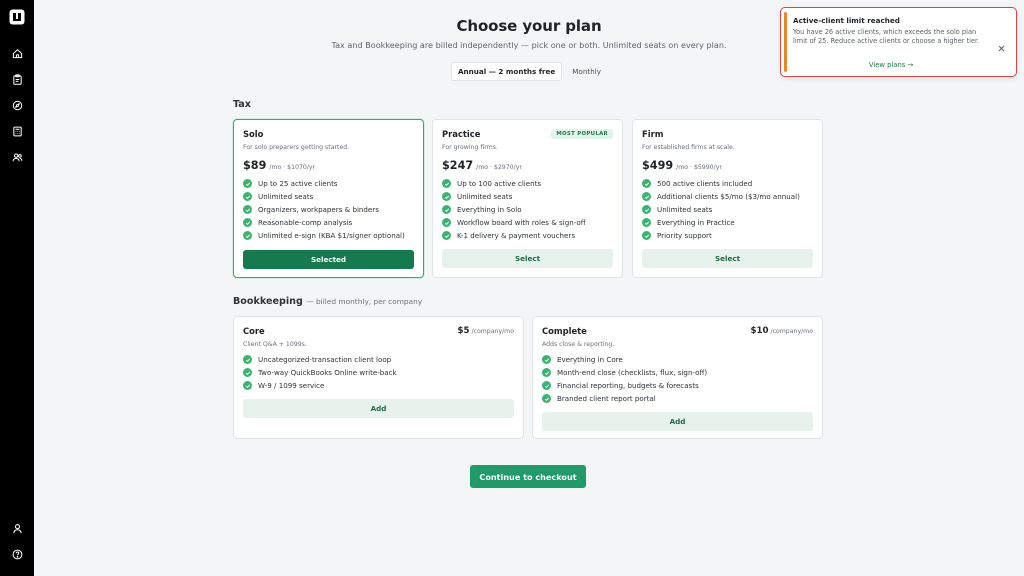  Describe the element at coordinates (658, 165) in the screenshot. I see `plan-price: $499` at that location.